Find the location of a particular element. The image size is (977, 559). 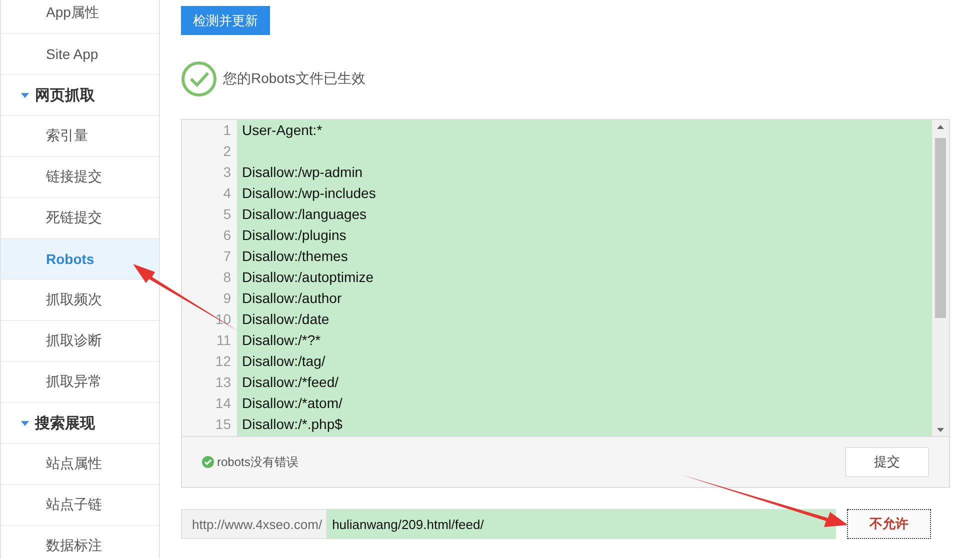

code-line: Disallow:/tag/ is located at coordinates (283, 361).